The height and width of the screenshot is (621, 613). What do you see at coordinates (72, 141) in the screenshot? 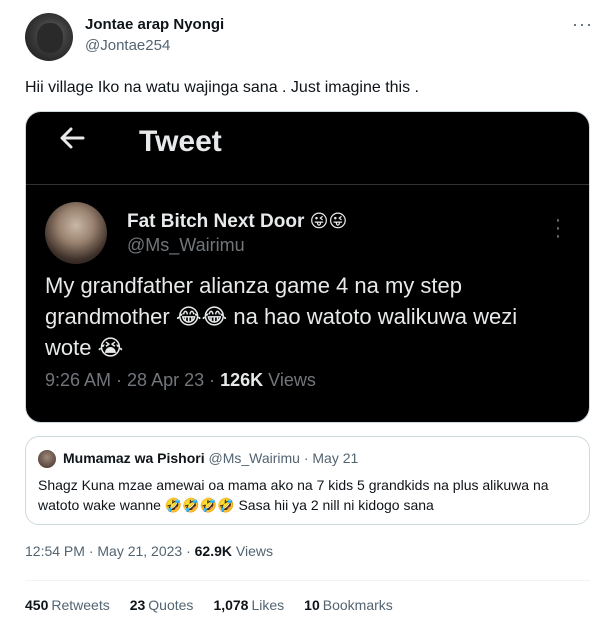
I see `arrow-left-icon` at bounding box center [72, 141].